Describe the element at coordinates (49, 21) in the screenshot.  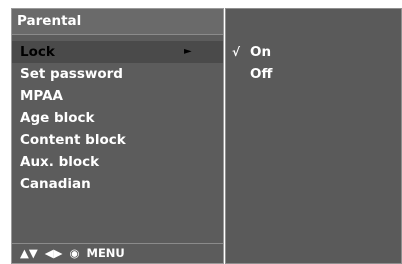
I see `page-title: Parental` at that location.